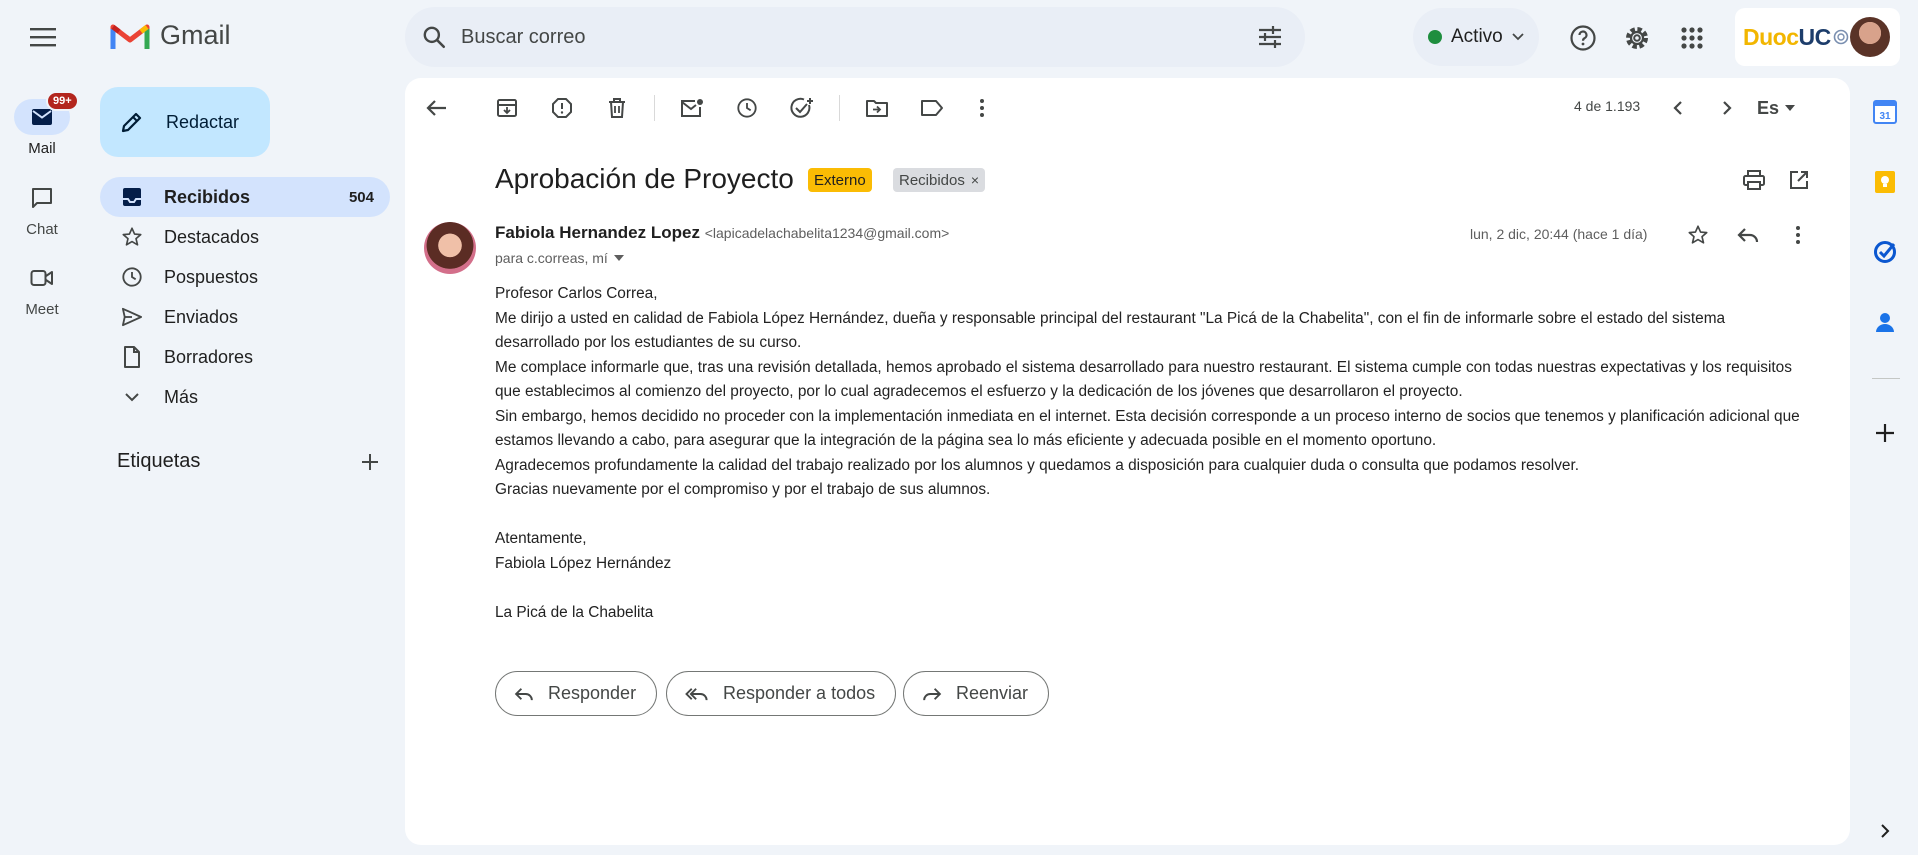 This screenshot has width=1918, height=855. I want to click on archive-icon, so click(507, 108).